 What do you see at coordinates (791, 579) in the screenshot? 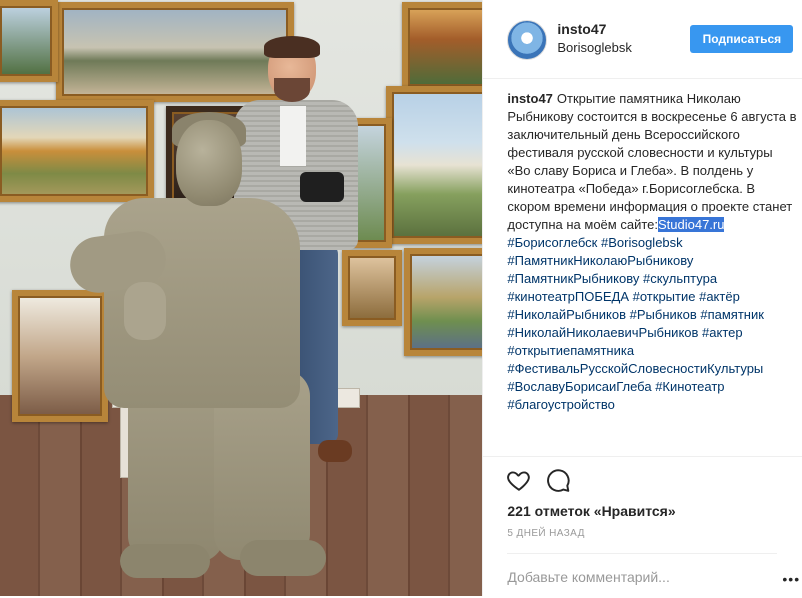
I see `more-options-icon: •••` at bounding box center [791, 579].